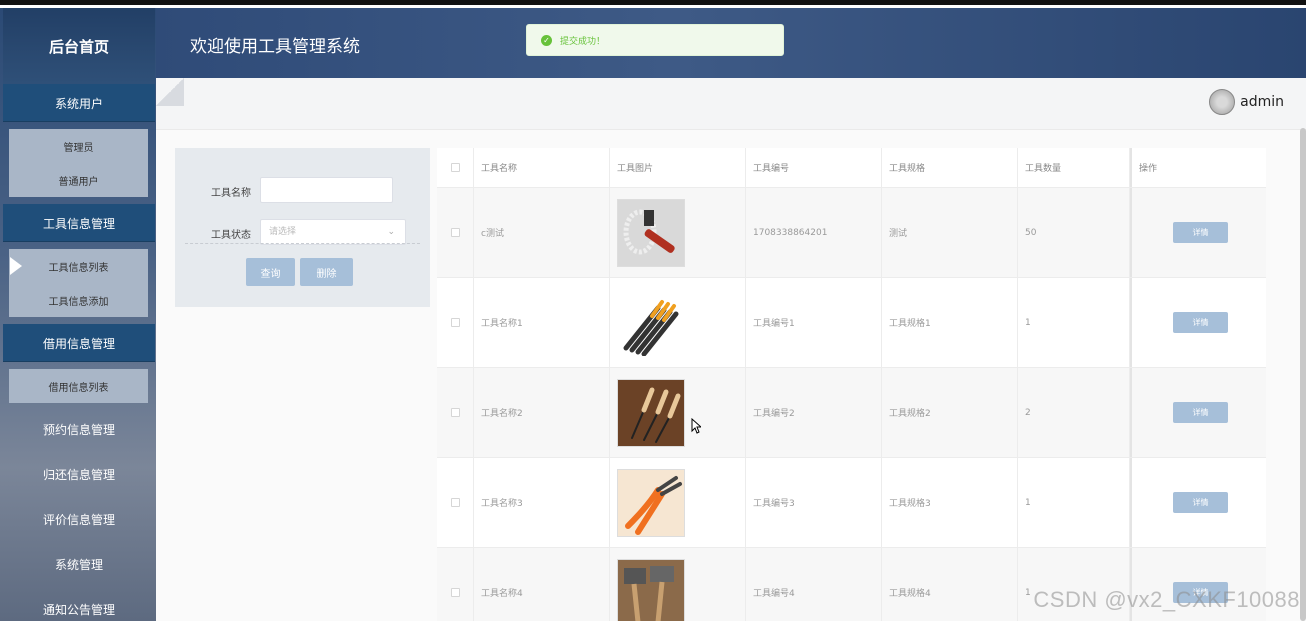 The image size is (1306, 621). Describe the element at coordinates (814, 167) in the screenshot. I see `header-tool-code: 工具编号` at that location.